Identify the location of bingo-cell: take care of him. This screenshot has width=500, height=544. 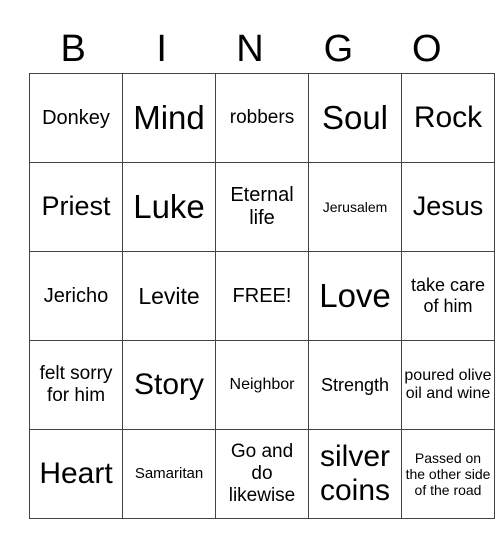
(448, 296).